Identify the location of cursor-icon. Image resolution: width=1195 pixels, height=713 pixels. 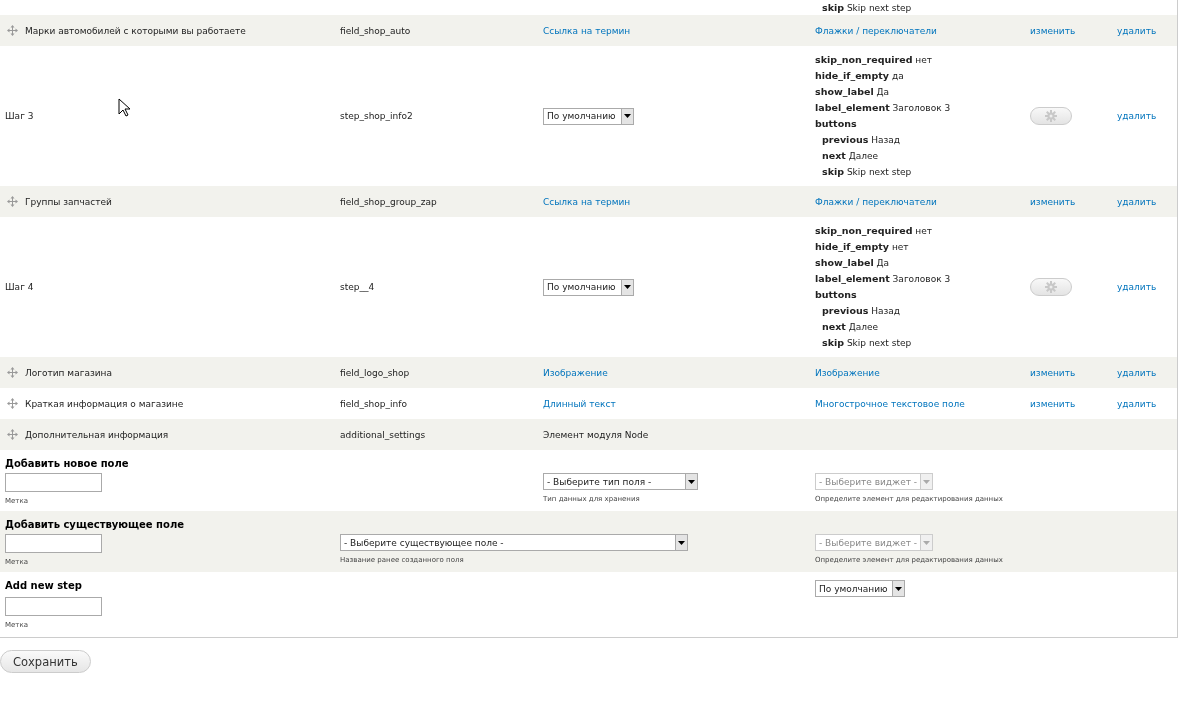
(124, 107).